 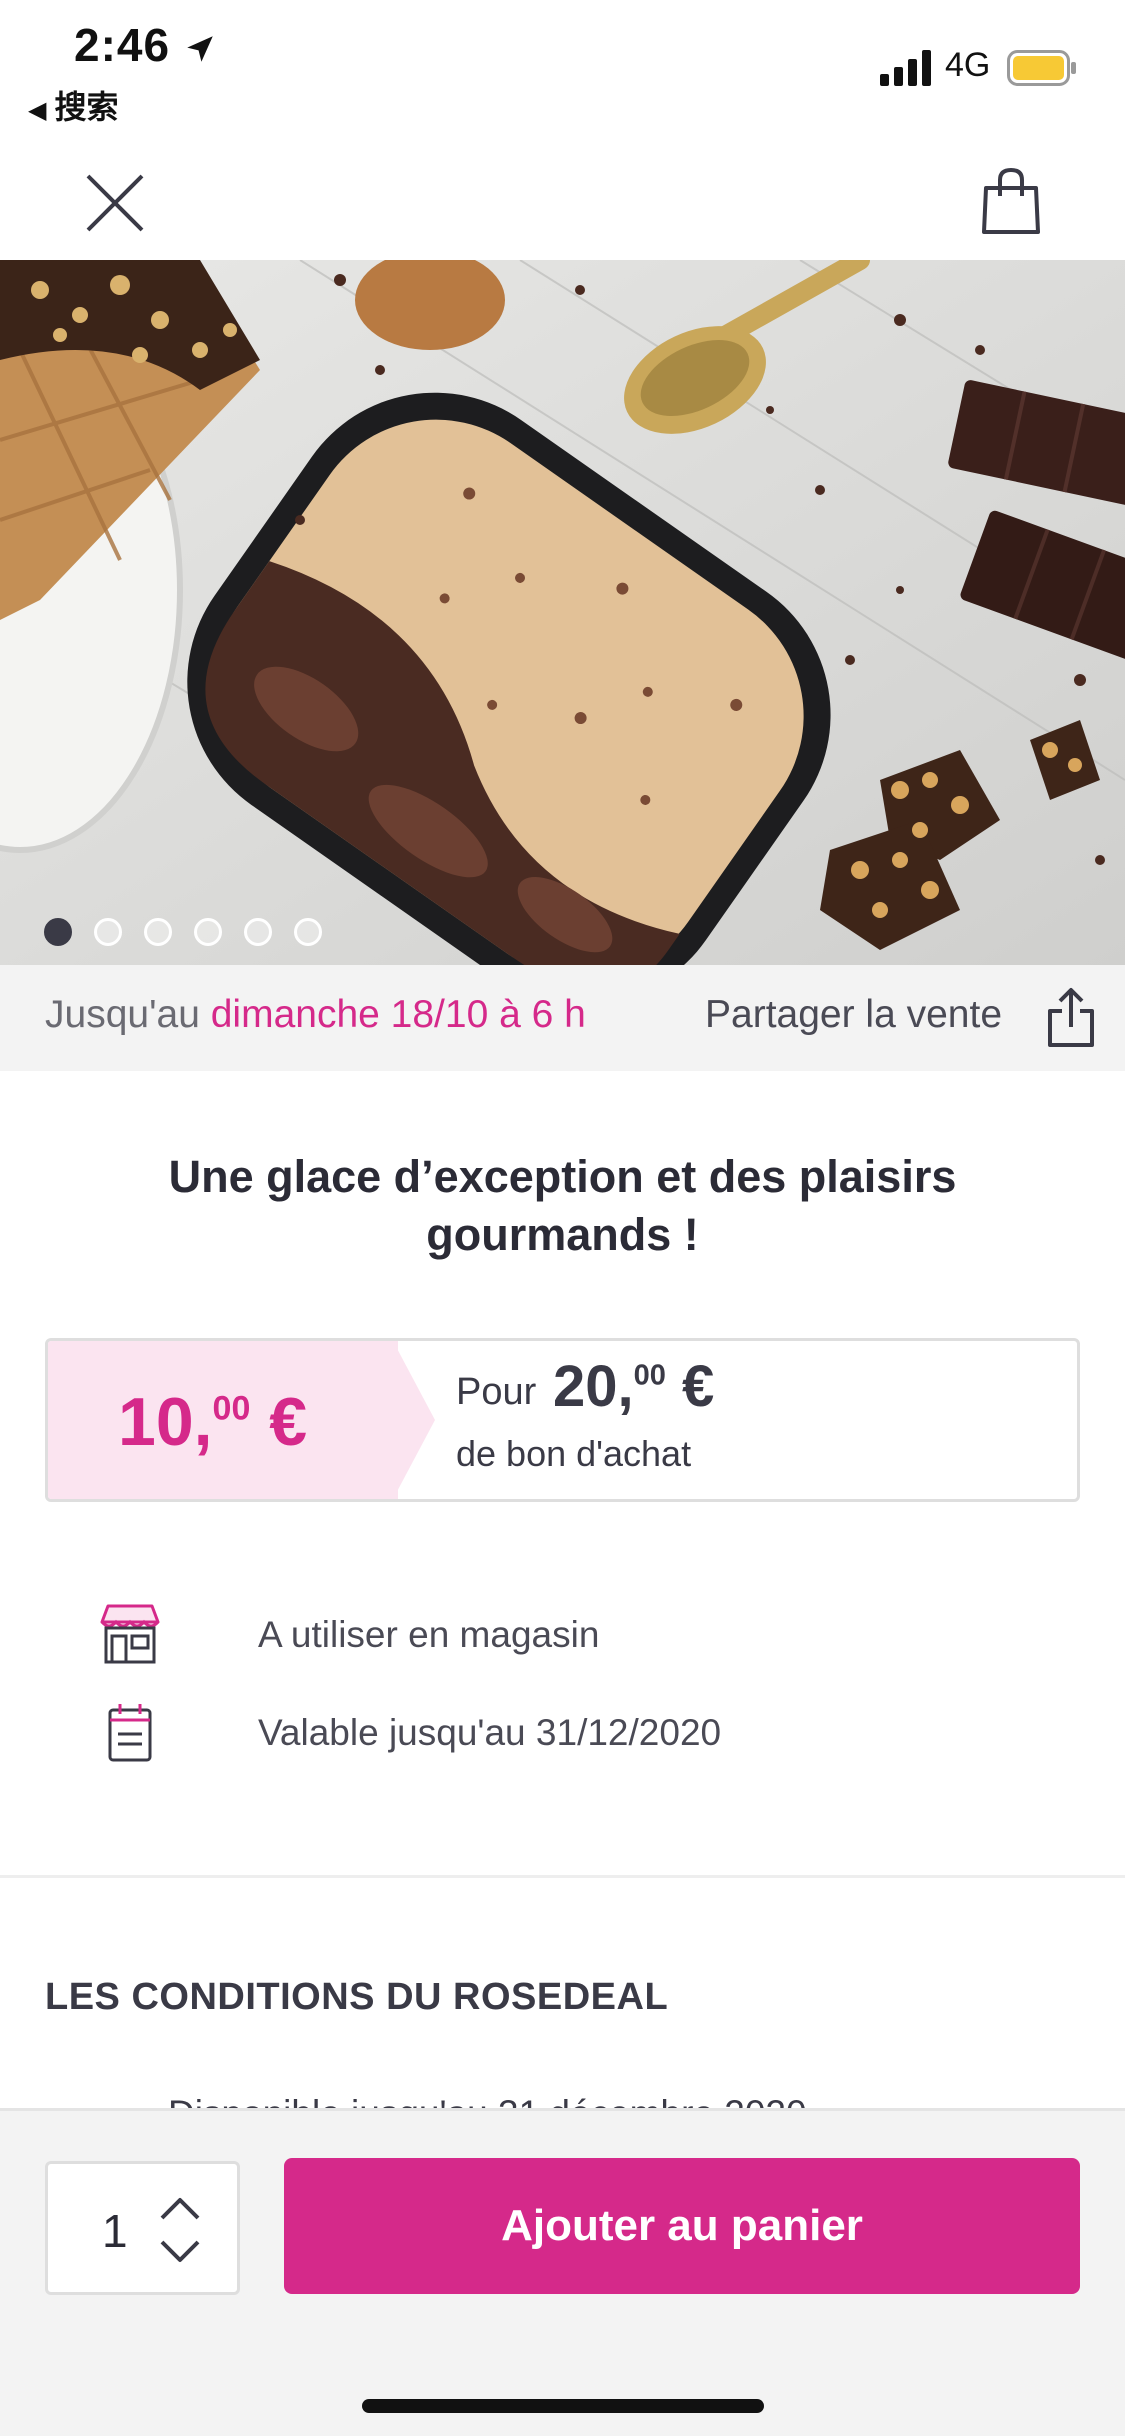 What do you see at coordinates (398, 1014) in the screenshot?
I see `until-date: dimanche 18/10 à 6 h` at bounding box center [398, 1014].